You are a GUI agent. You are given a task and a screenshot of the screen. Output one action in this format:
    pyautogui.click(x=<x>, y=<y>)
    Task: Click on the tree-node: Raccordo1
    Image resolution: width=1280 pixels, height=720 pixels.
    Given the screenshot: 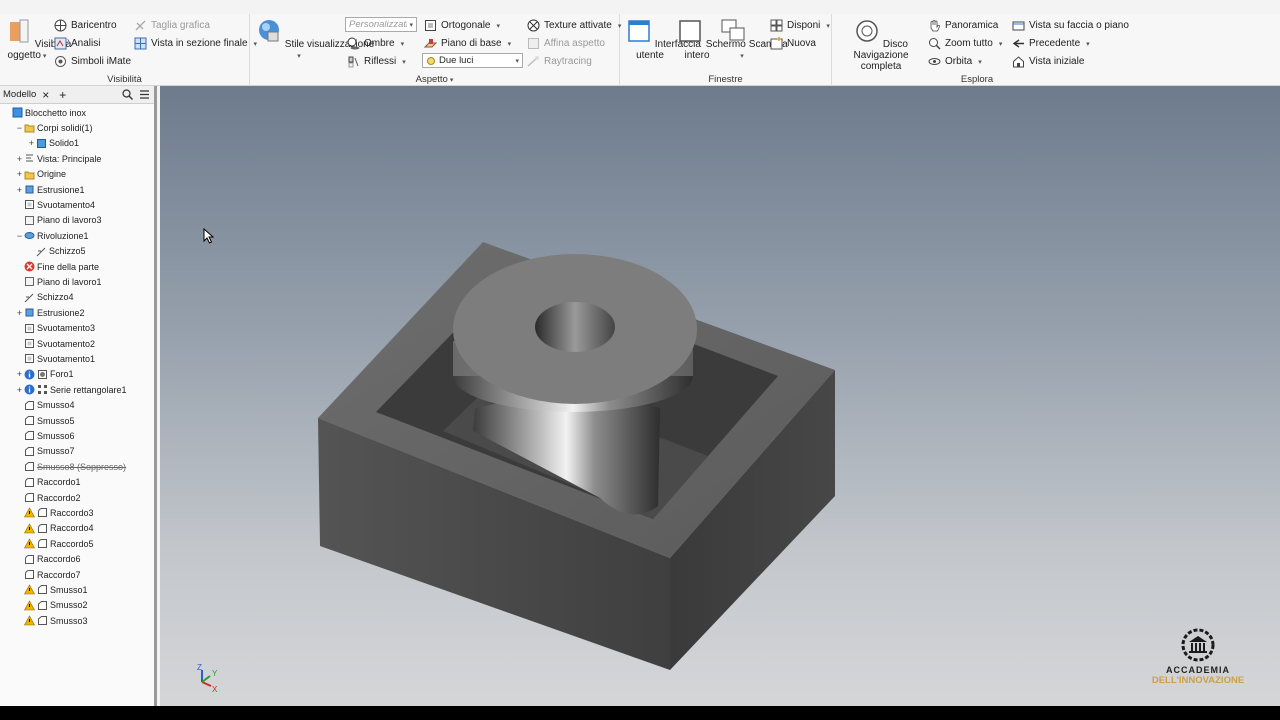 What is the action you would take?
    pyautogui.click(x=48, y=482)
    